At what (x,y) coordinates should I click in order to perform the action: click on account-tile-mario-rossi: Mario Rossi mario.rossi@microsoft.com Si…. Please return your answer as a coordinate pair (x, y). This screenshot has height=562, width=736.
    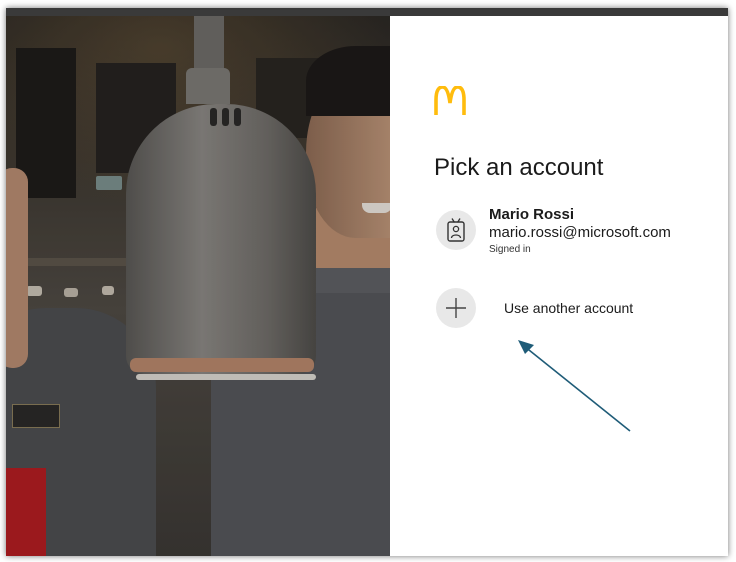
    Looking at the image, I should click on (579, 231).